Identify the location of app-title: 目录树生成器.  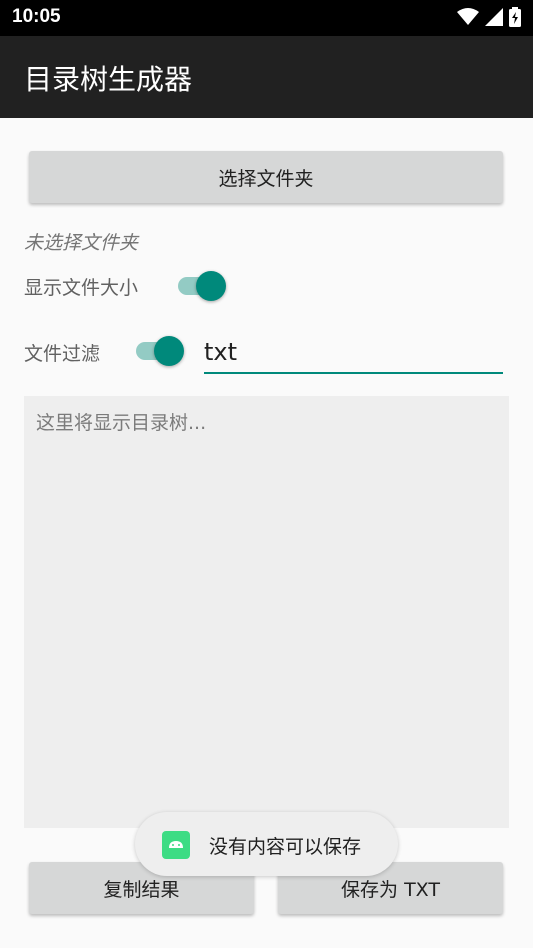
(108, 79).